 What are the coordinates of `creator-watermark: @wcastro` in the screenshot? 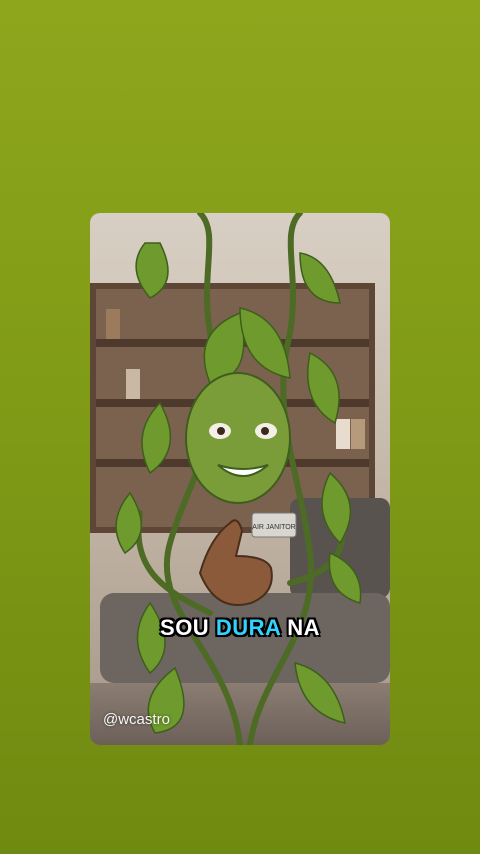 It's located at (136, 719).